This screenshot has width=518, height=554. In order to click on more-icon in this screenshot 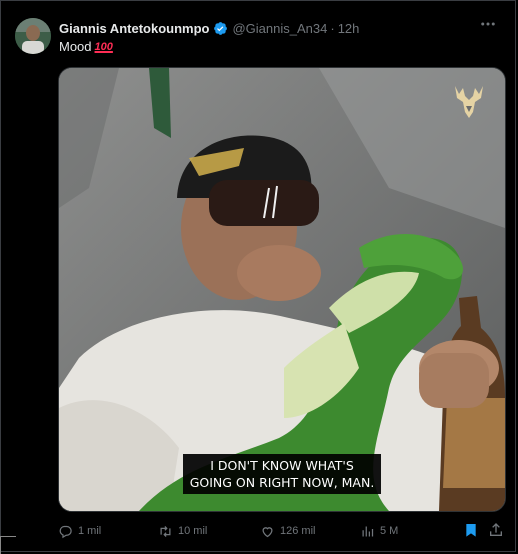, I will do `click(488, 26)`.